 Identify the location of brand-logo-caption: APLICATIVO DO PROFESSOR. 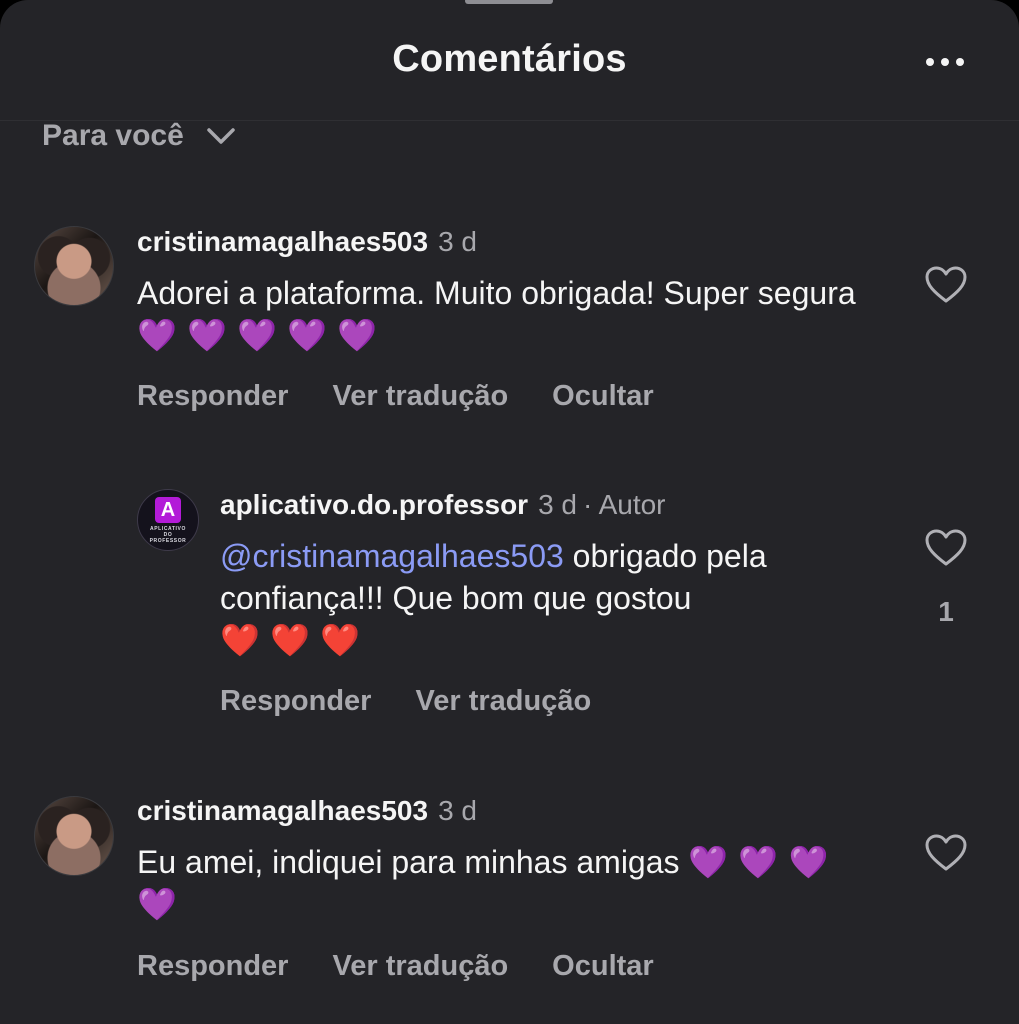
(168, 534).